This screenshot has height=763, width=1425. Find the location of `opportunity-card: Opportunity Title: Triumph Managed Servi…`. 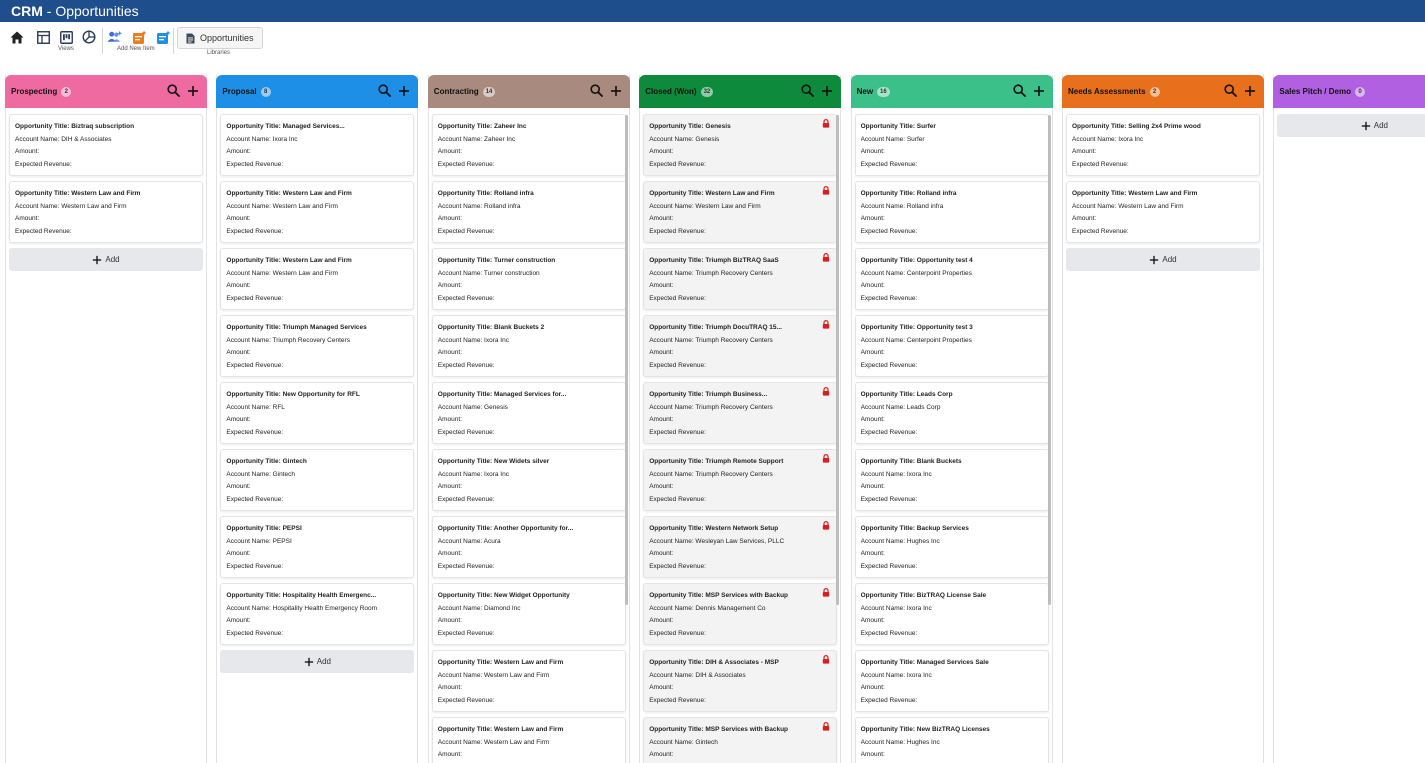

opportunity-card: Opportunity Title: Triumph Managed Servi… is located at coordinates (317, 346).